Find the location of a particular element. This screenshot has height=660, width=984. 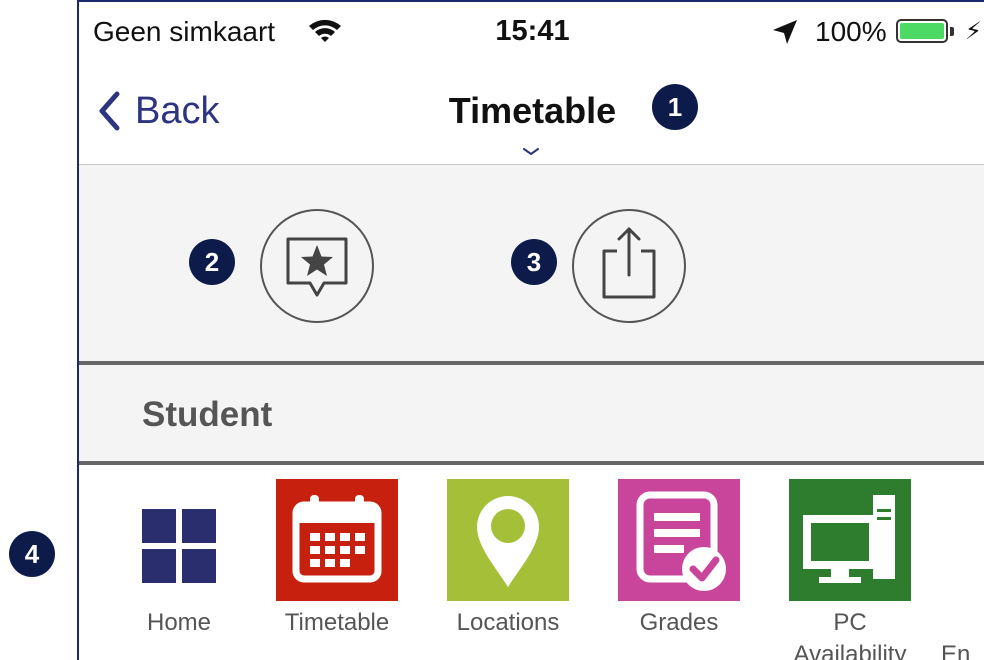

grades-document-icon is located at coordinates (679, 540).